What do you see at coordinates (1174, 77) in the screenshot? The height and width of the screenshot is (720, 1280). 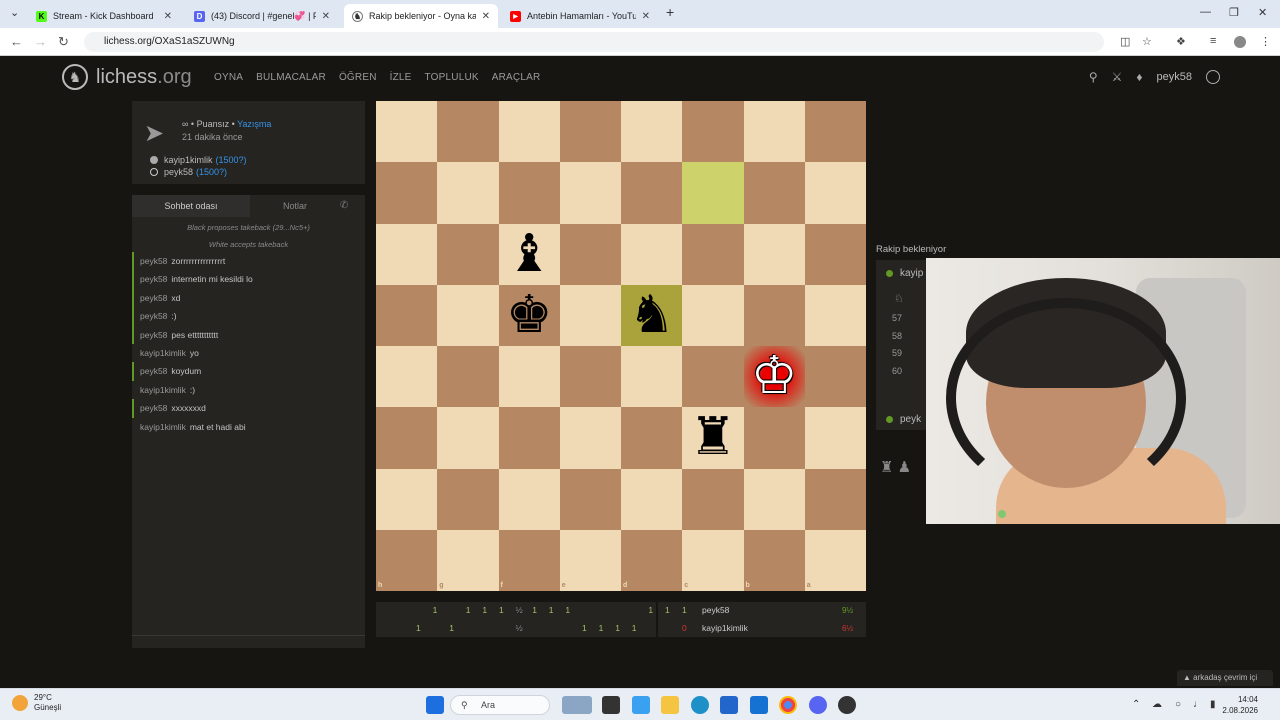 I see `user-menu: peyk58` at bounding box center [1174, 77].